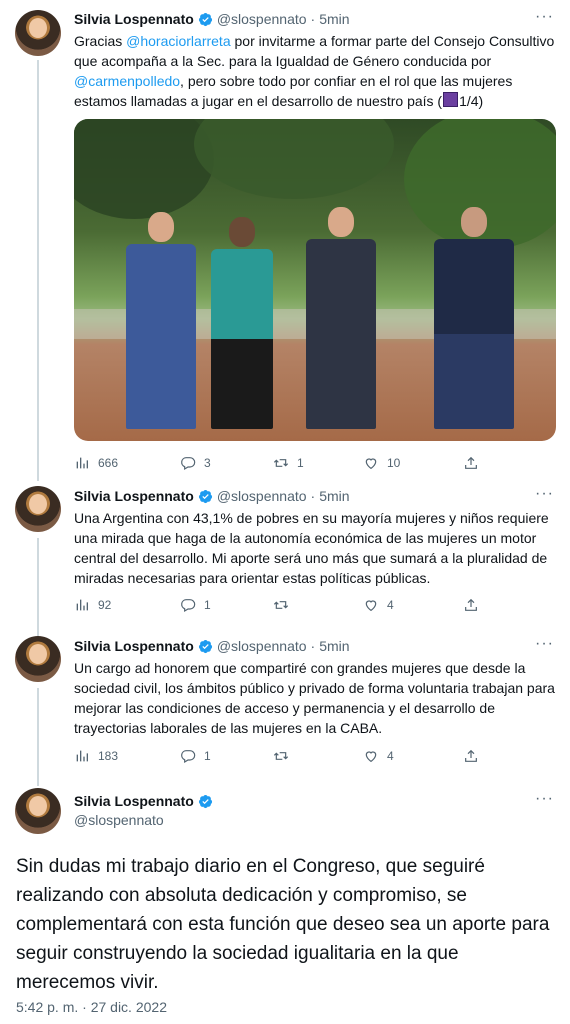 Image resolution: width=570 pixels, height=1024 pixels. I want to click on tweet-header: Silvia Lospennato, so click(314, 801).